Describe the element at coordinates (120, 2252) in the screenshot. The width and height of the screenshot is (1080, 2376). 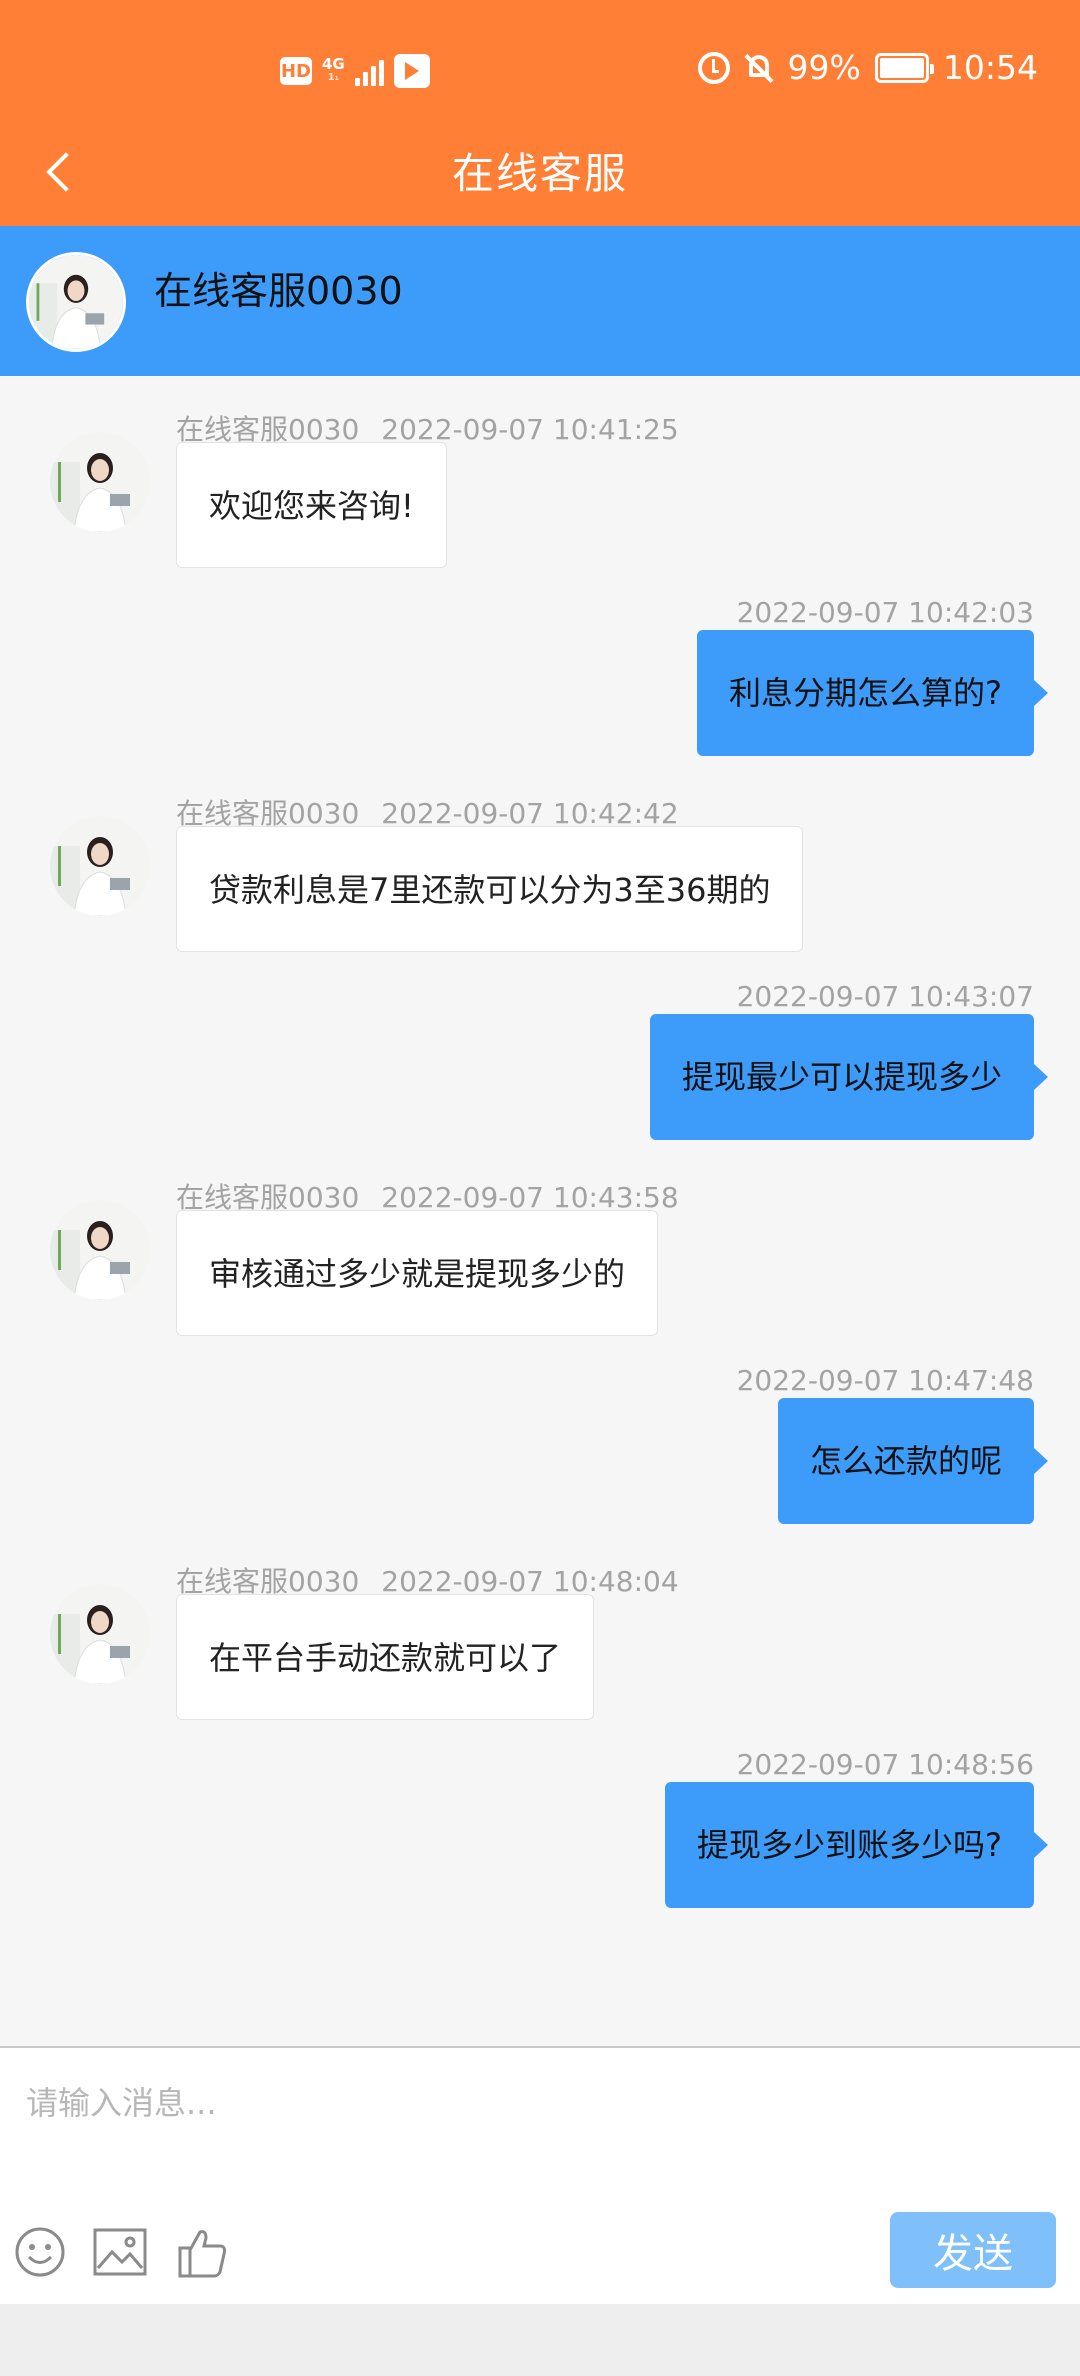
I see `image-icon` at that location.